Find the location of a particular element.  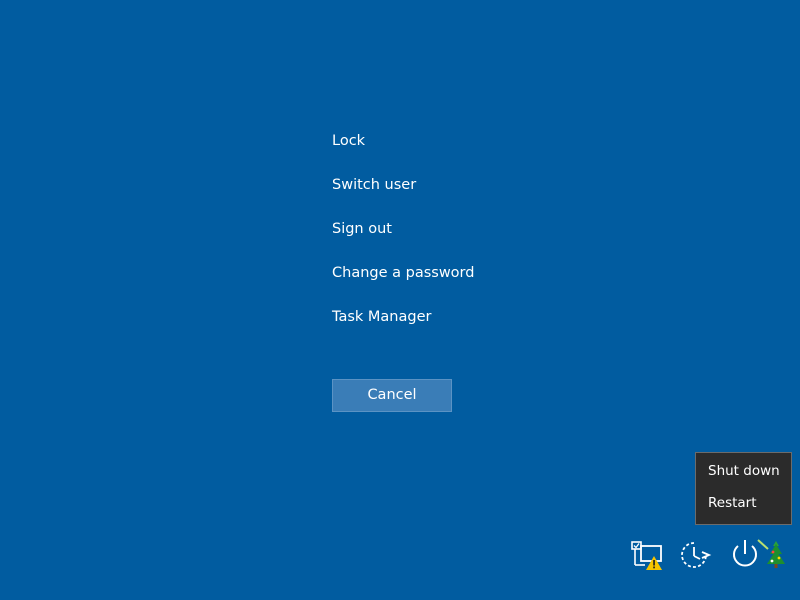

sign-out-link: Sign out is located at coordinates (403, 229).